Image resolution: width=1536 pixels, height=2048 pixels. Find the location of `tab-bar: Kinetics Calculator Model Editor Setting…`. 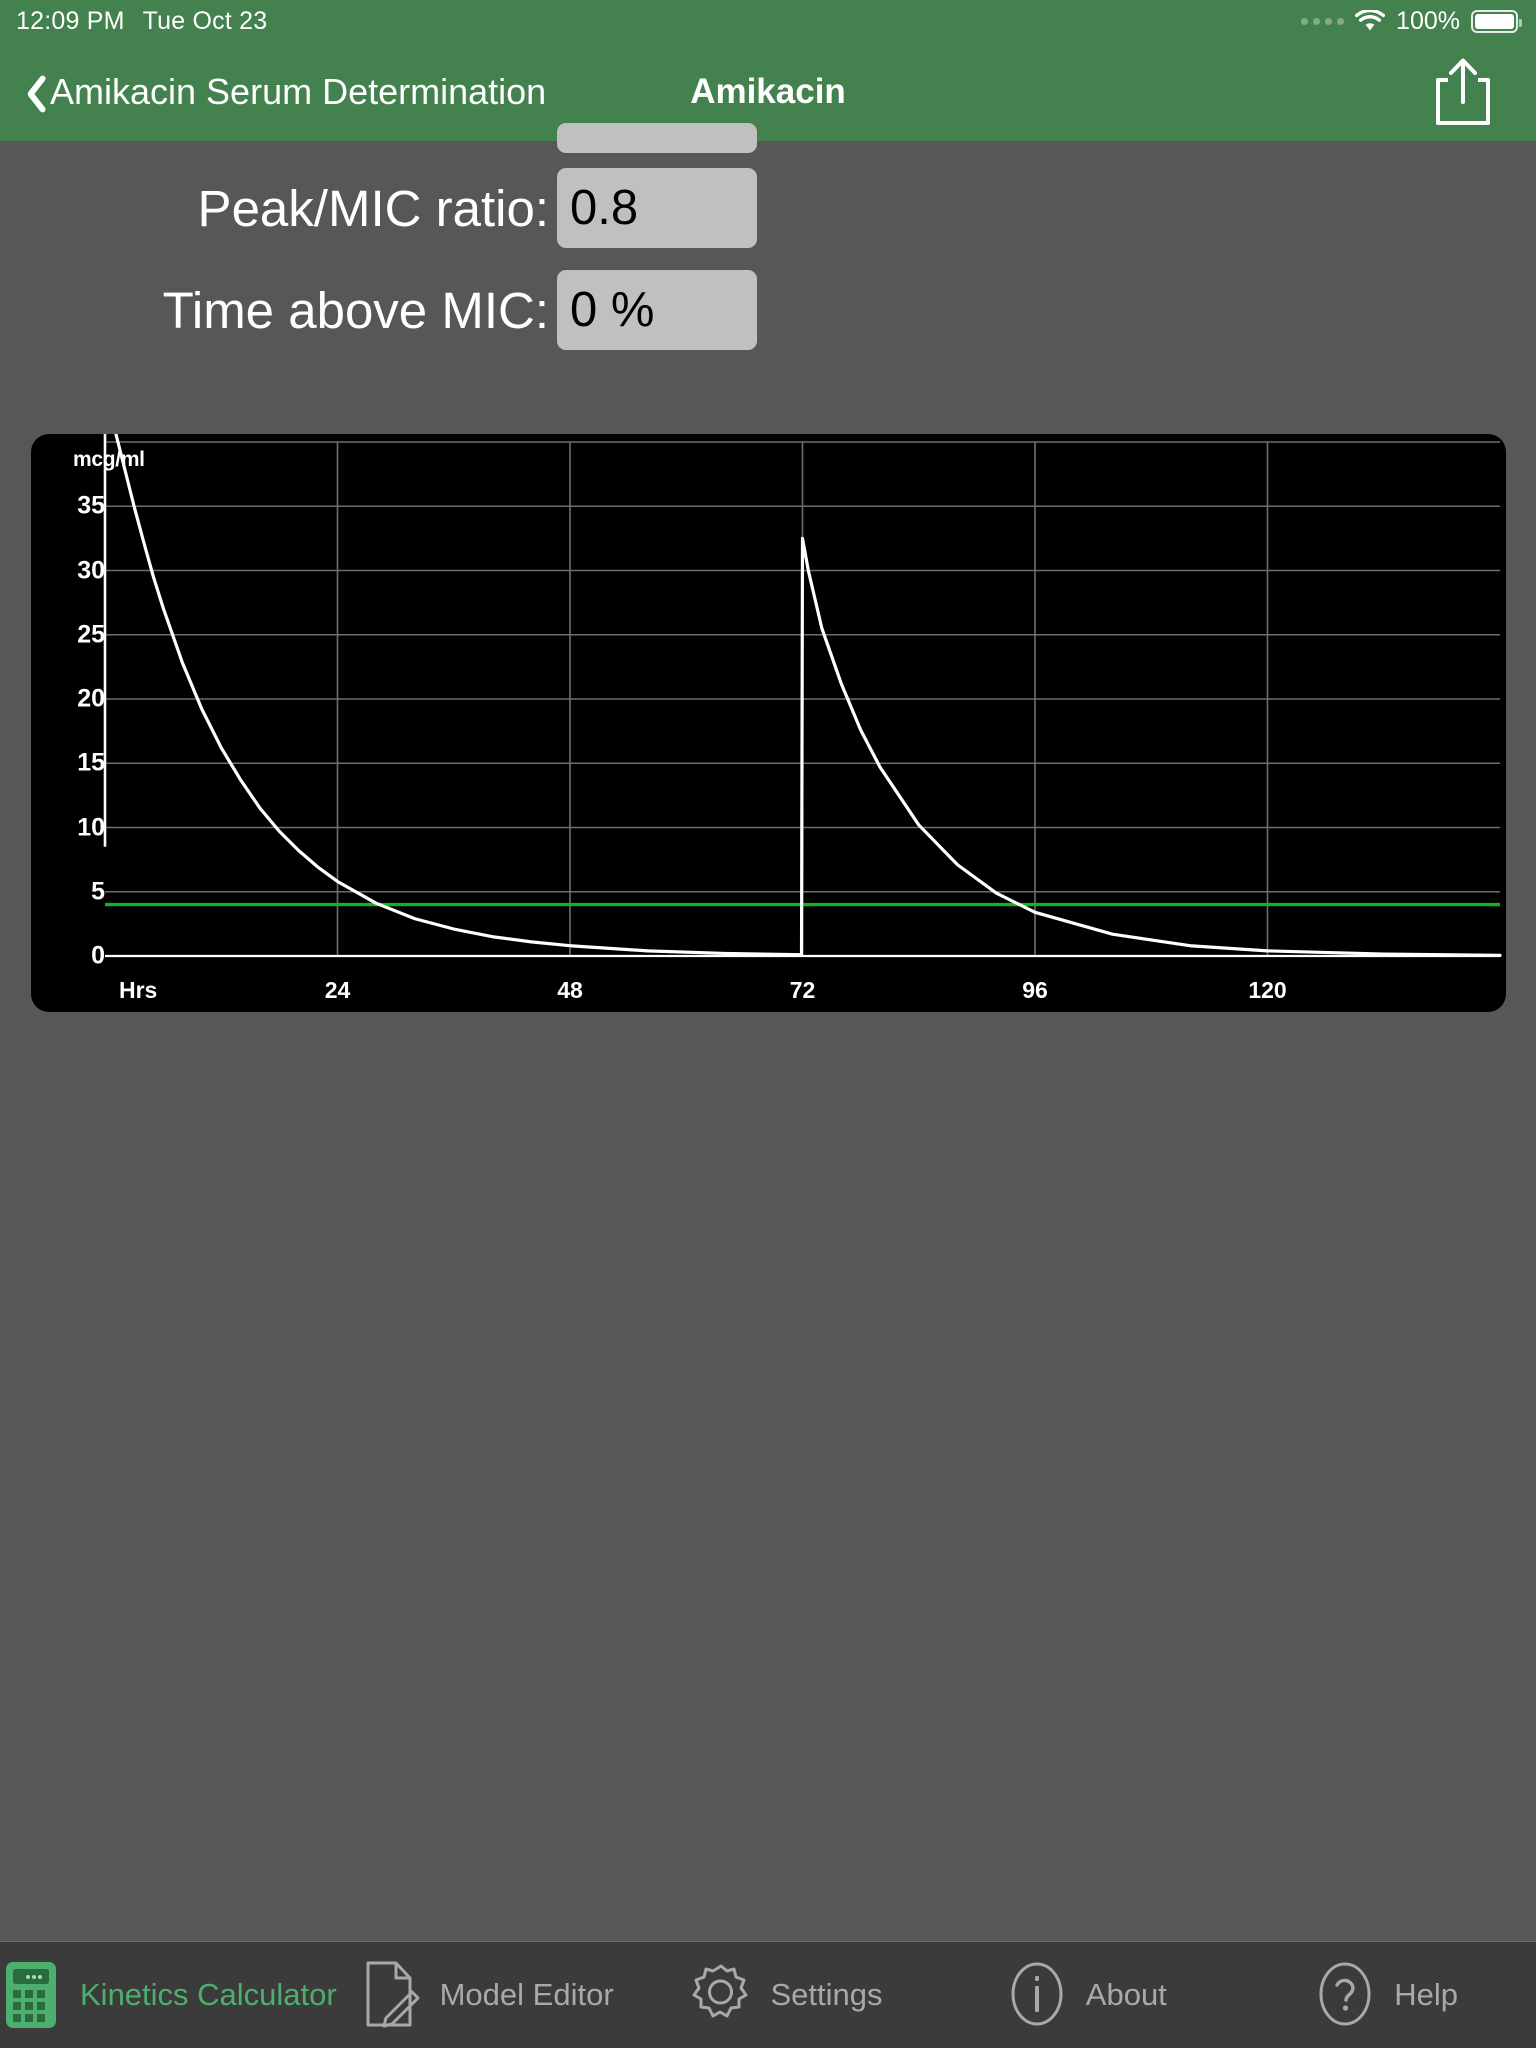

tab-bar: Kinetics Calculator Model Editor Setting… is located at coordinates (768, 1994).